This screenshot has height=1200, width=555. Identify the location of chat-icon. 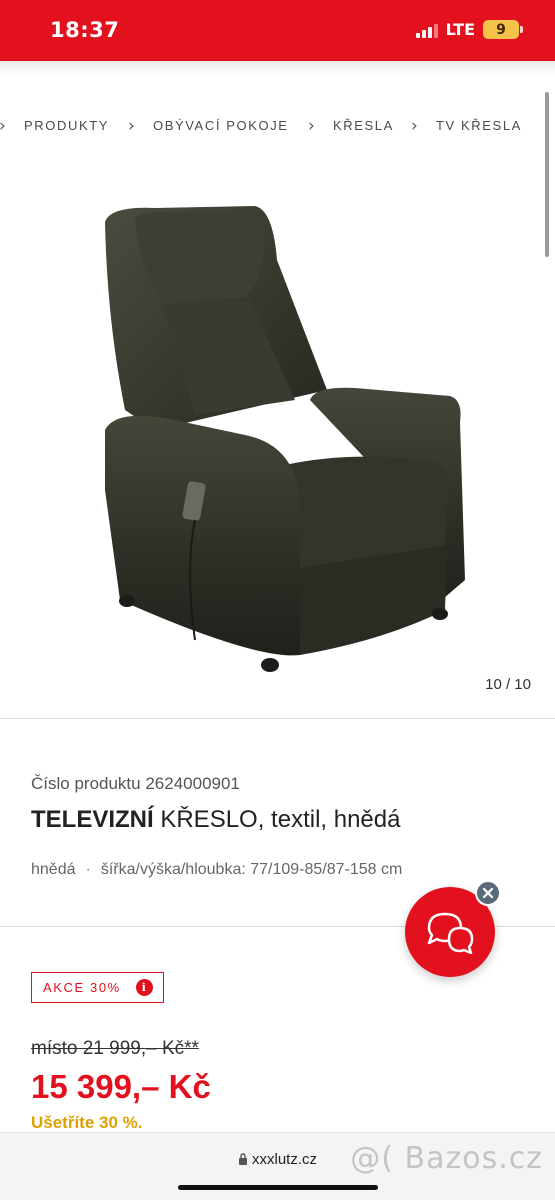
(450, 933).